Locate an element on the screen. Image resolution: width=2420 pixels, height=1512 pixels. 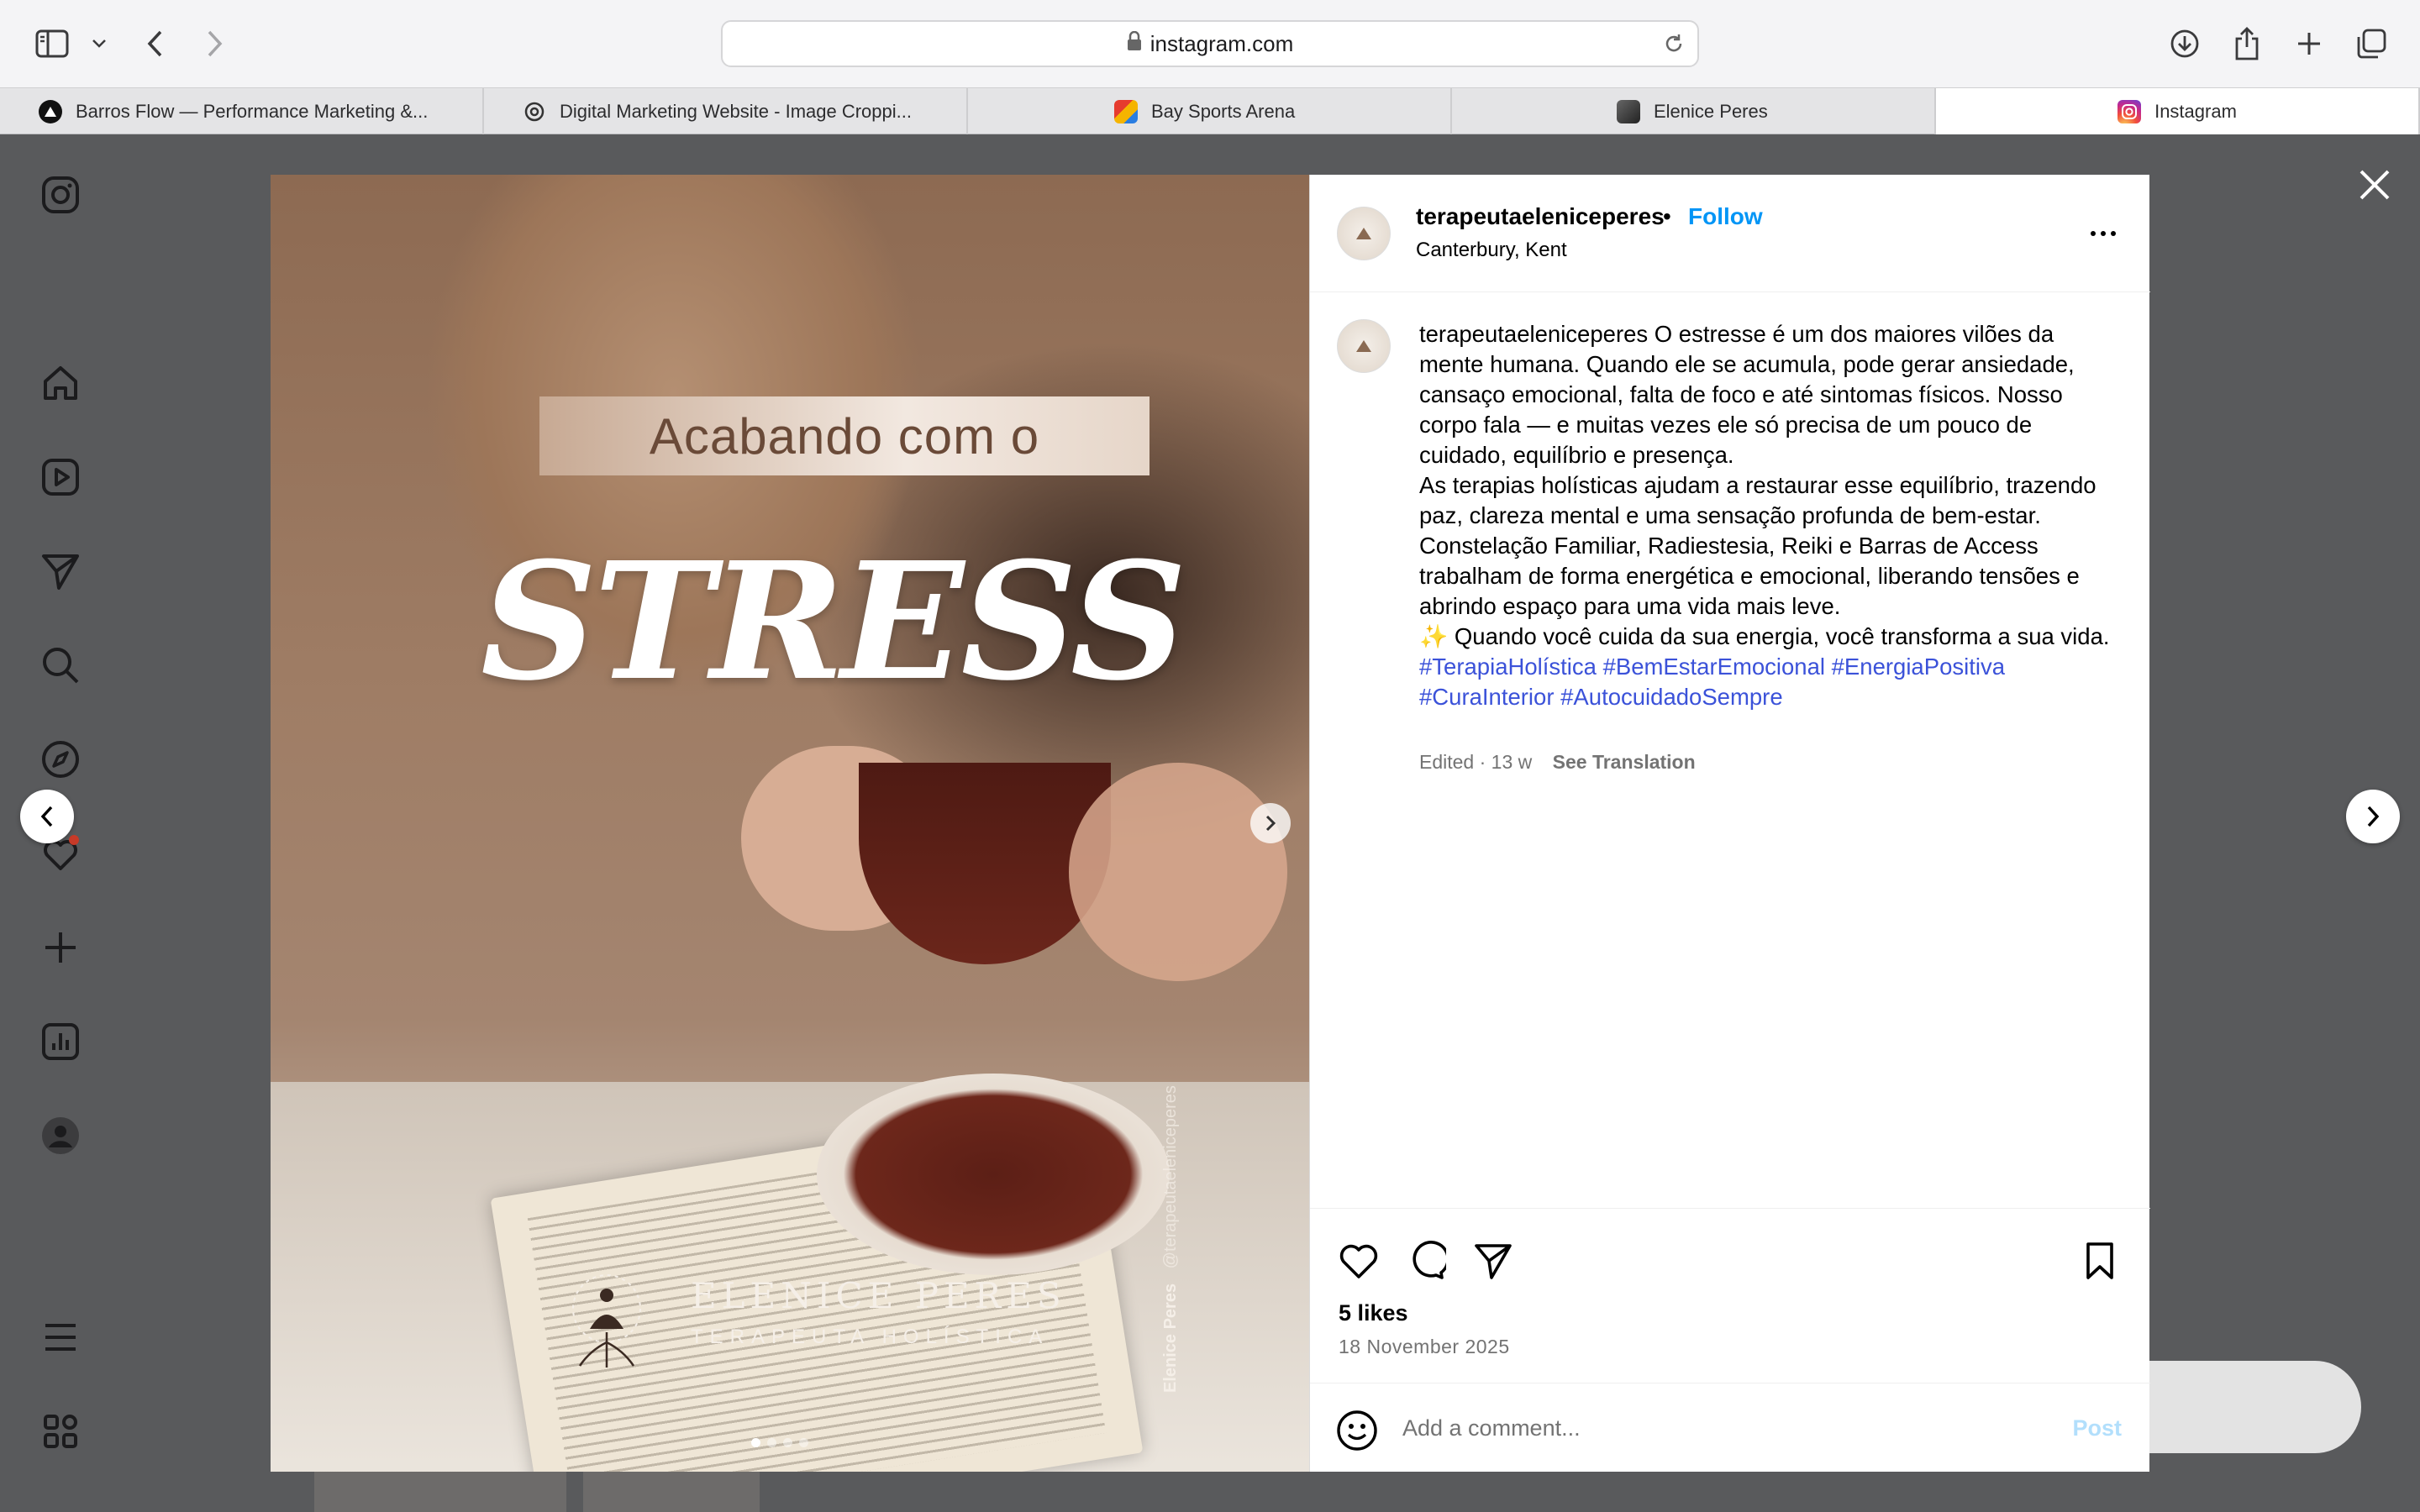
dashboard-icon is located at coordinates (60, 1041).